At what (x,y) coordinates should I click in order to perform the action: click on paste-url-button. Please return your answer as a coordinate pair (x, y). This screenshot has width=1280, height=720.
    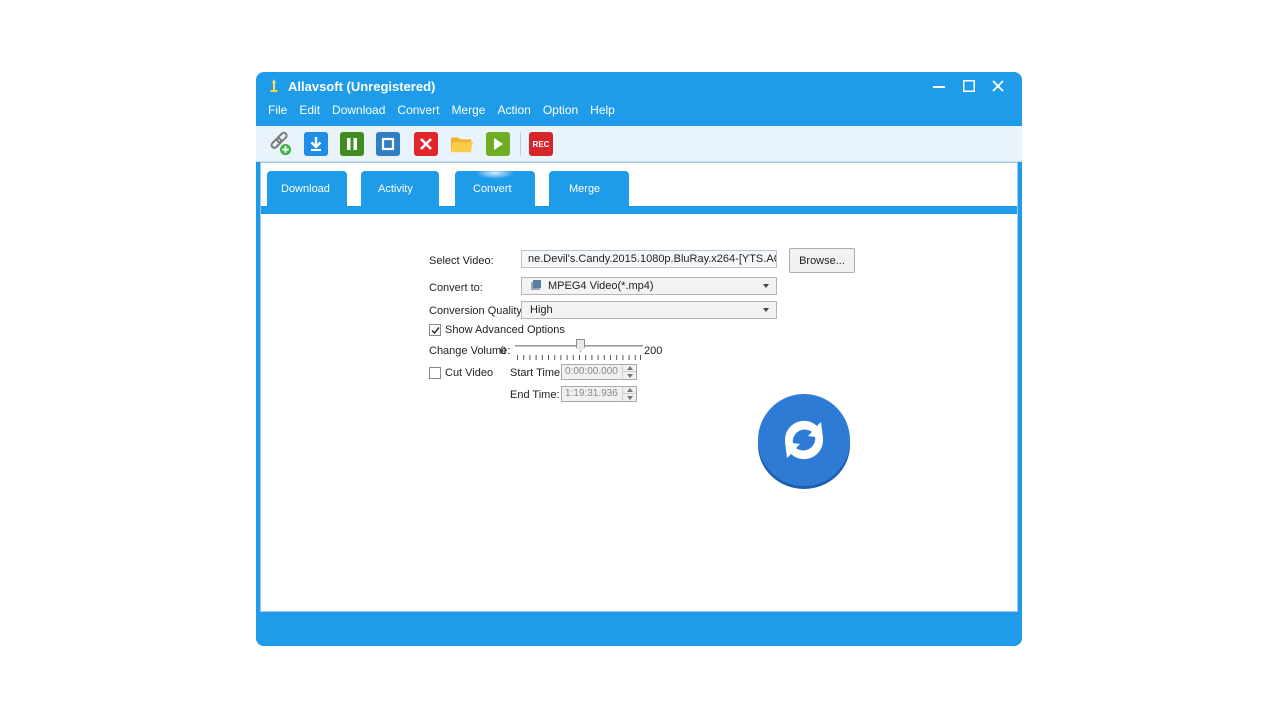
    Looking at the image, I should click on (280, 143).